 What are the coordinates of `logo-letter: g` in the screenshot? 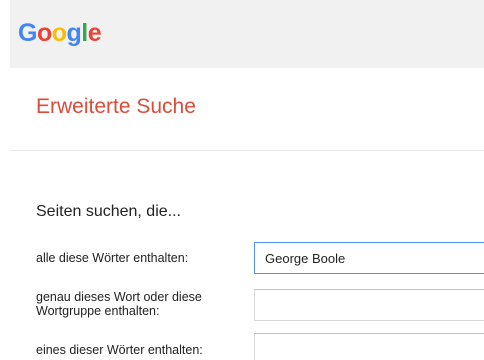 It's located at (74, 33).